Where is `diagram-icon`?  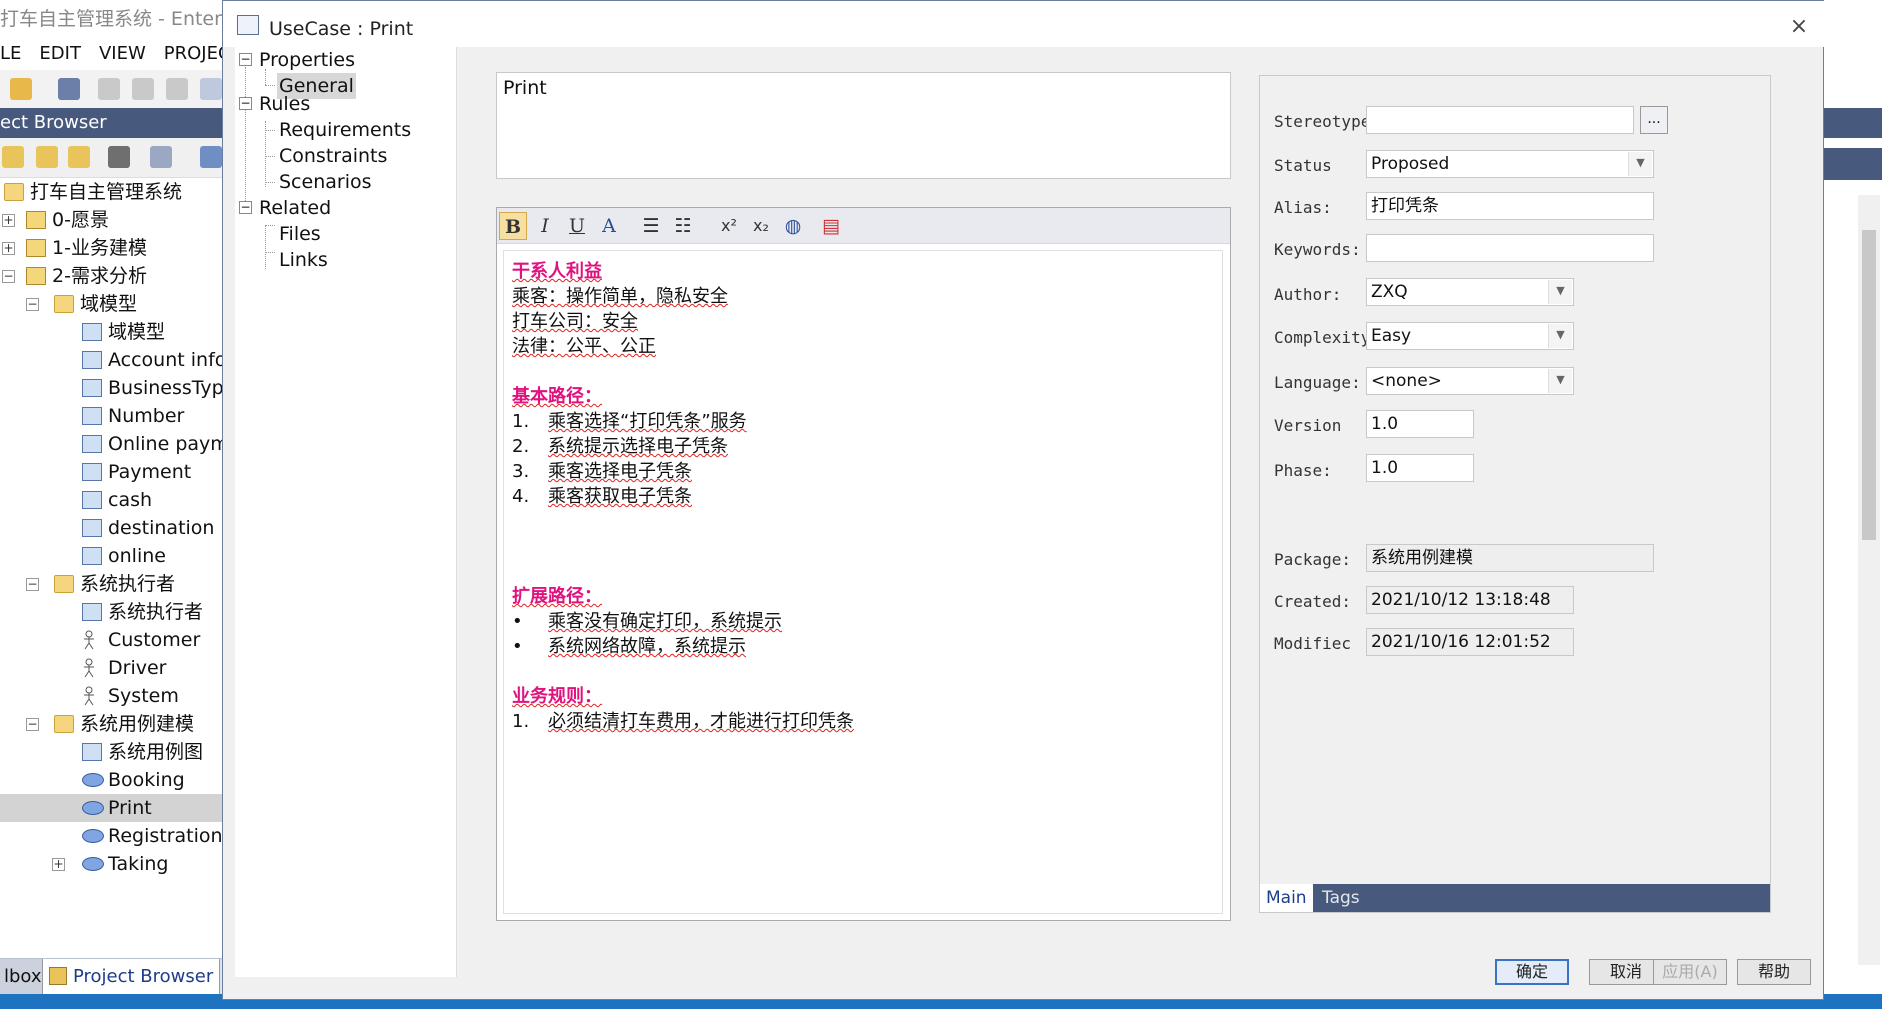 diagram-icon is located at coordinates (92, 332).